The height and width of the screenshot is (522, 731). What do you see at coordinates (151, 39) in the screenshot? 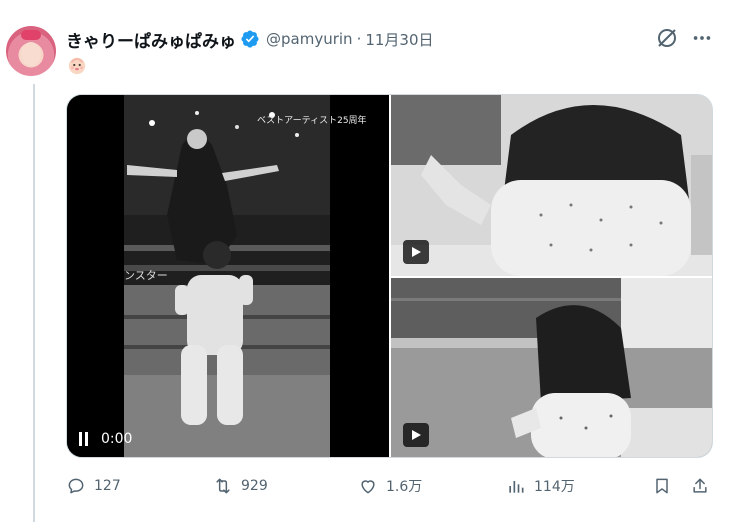
I see `display-name: きゃりーぱみゅぱみゅ` at bounding box center [151, 39].